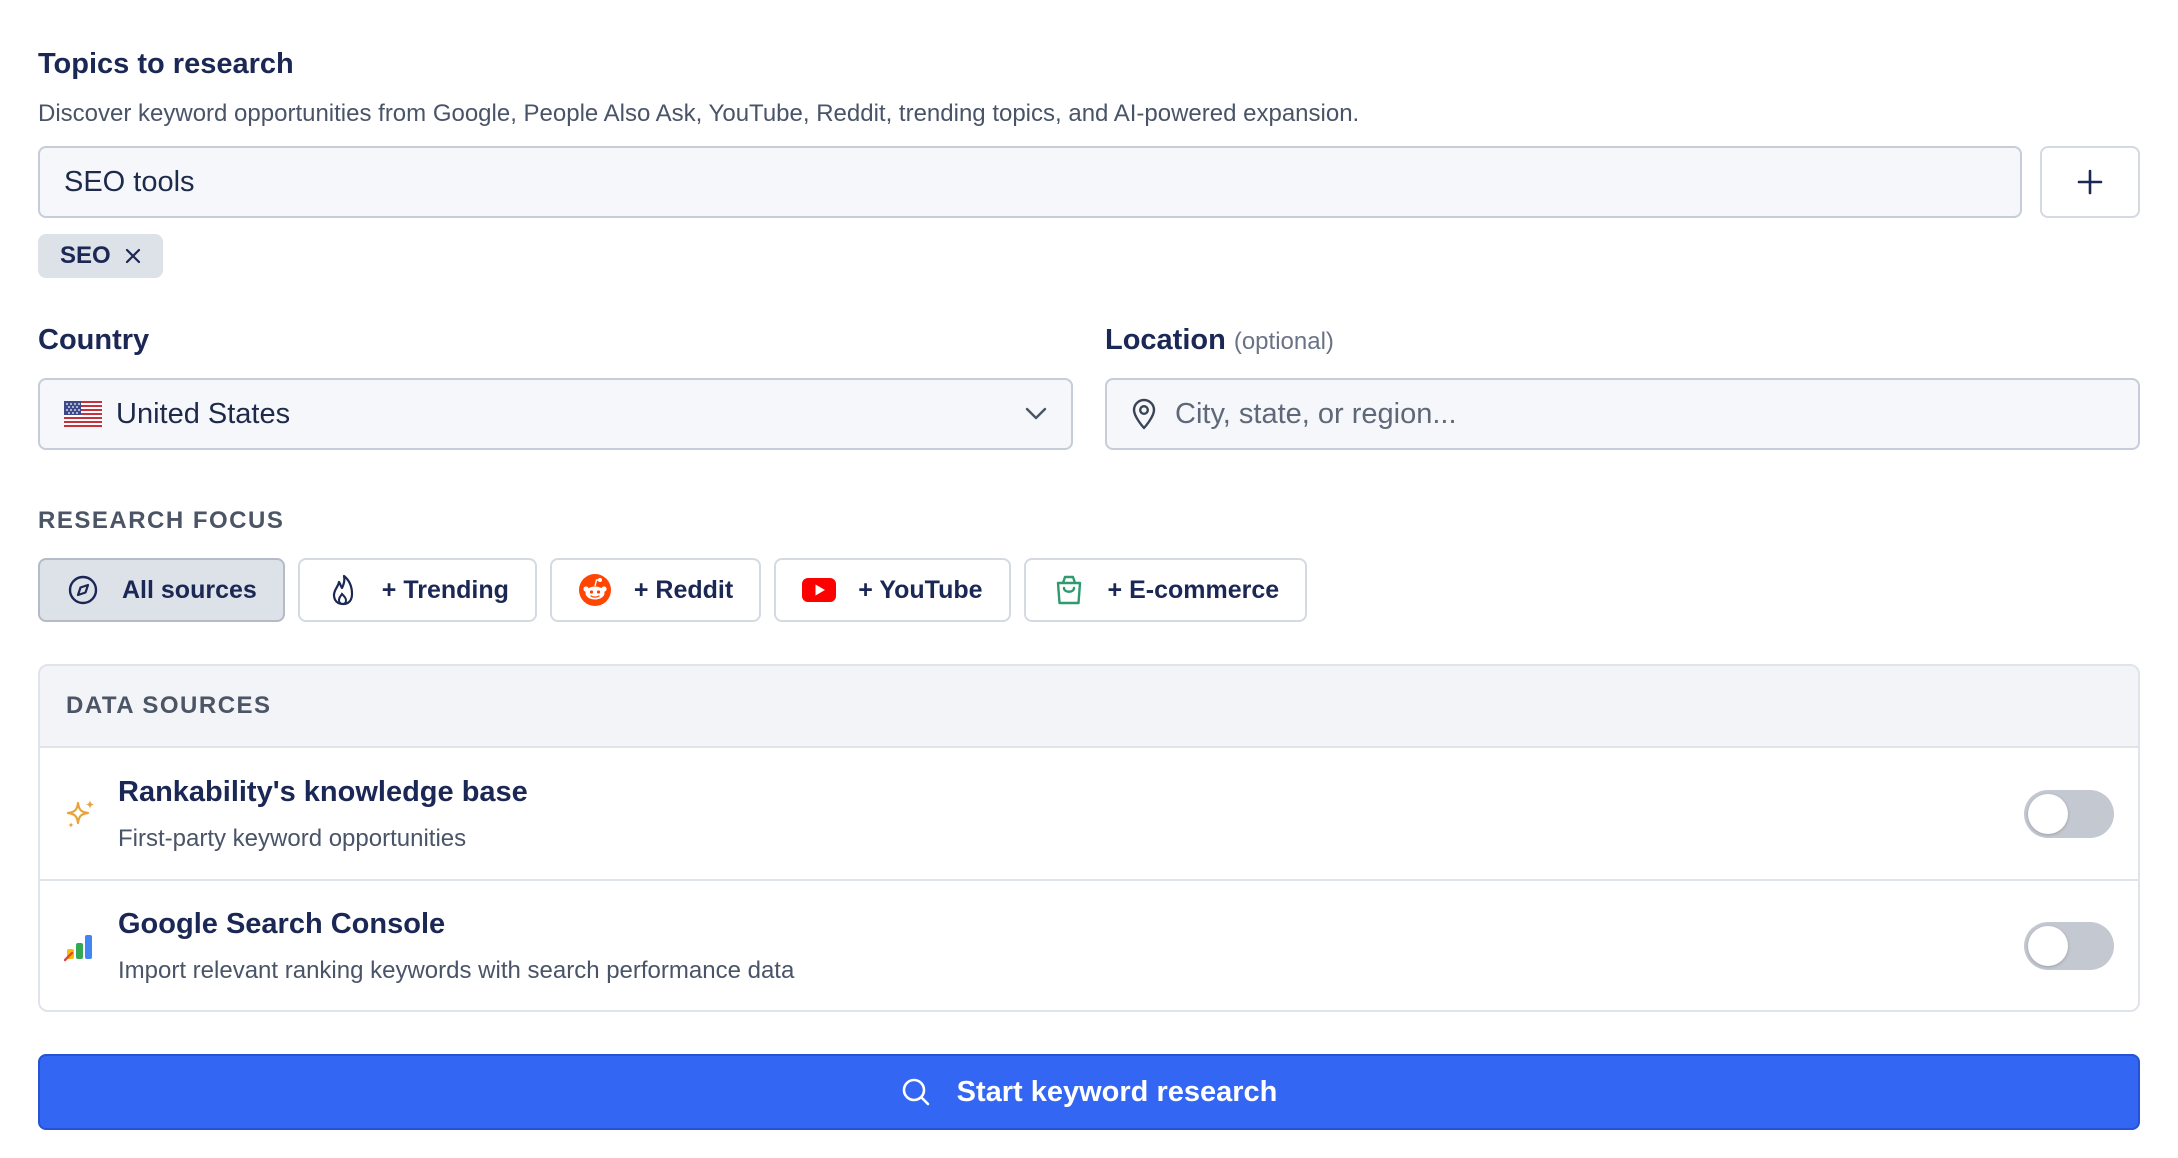 The width and height of the screenshot is (2178, 1158). I want to click on add-topic-button, so click(2090, 182).